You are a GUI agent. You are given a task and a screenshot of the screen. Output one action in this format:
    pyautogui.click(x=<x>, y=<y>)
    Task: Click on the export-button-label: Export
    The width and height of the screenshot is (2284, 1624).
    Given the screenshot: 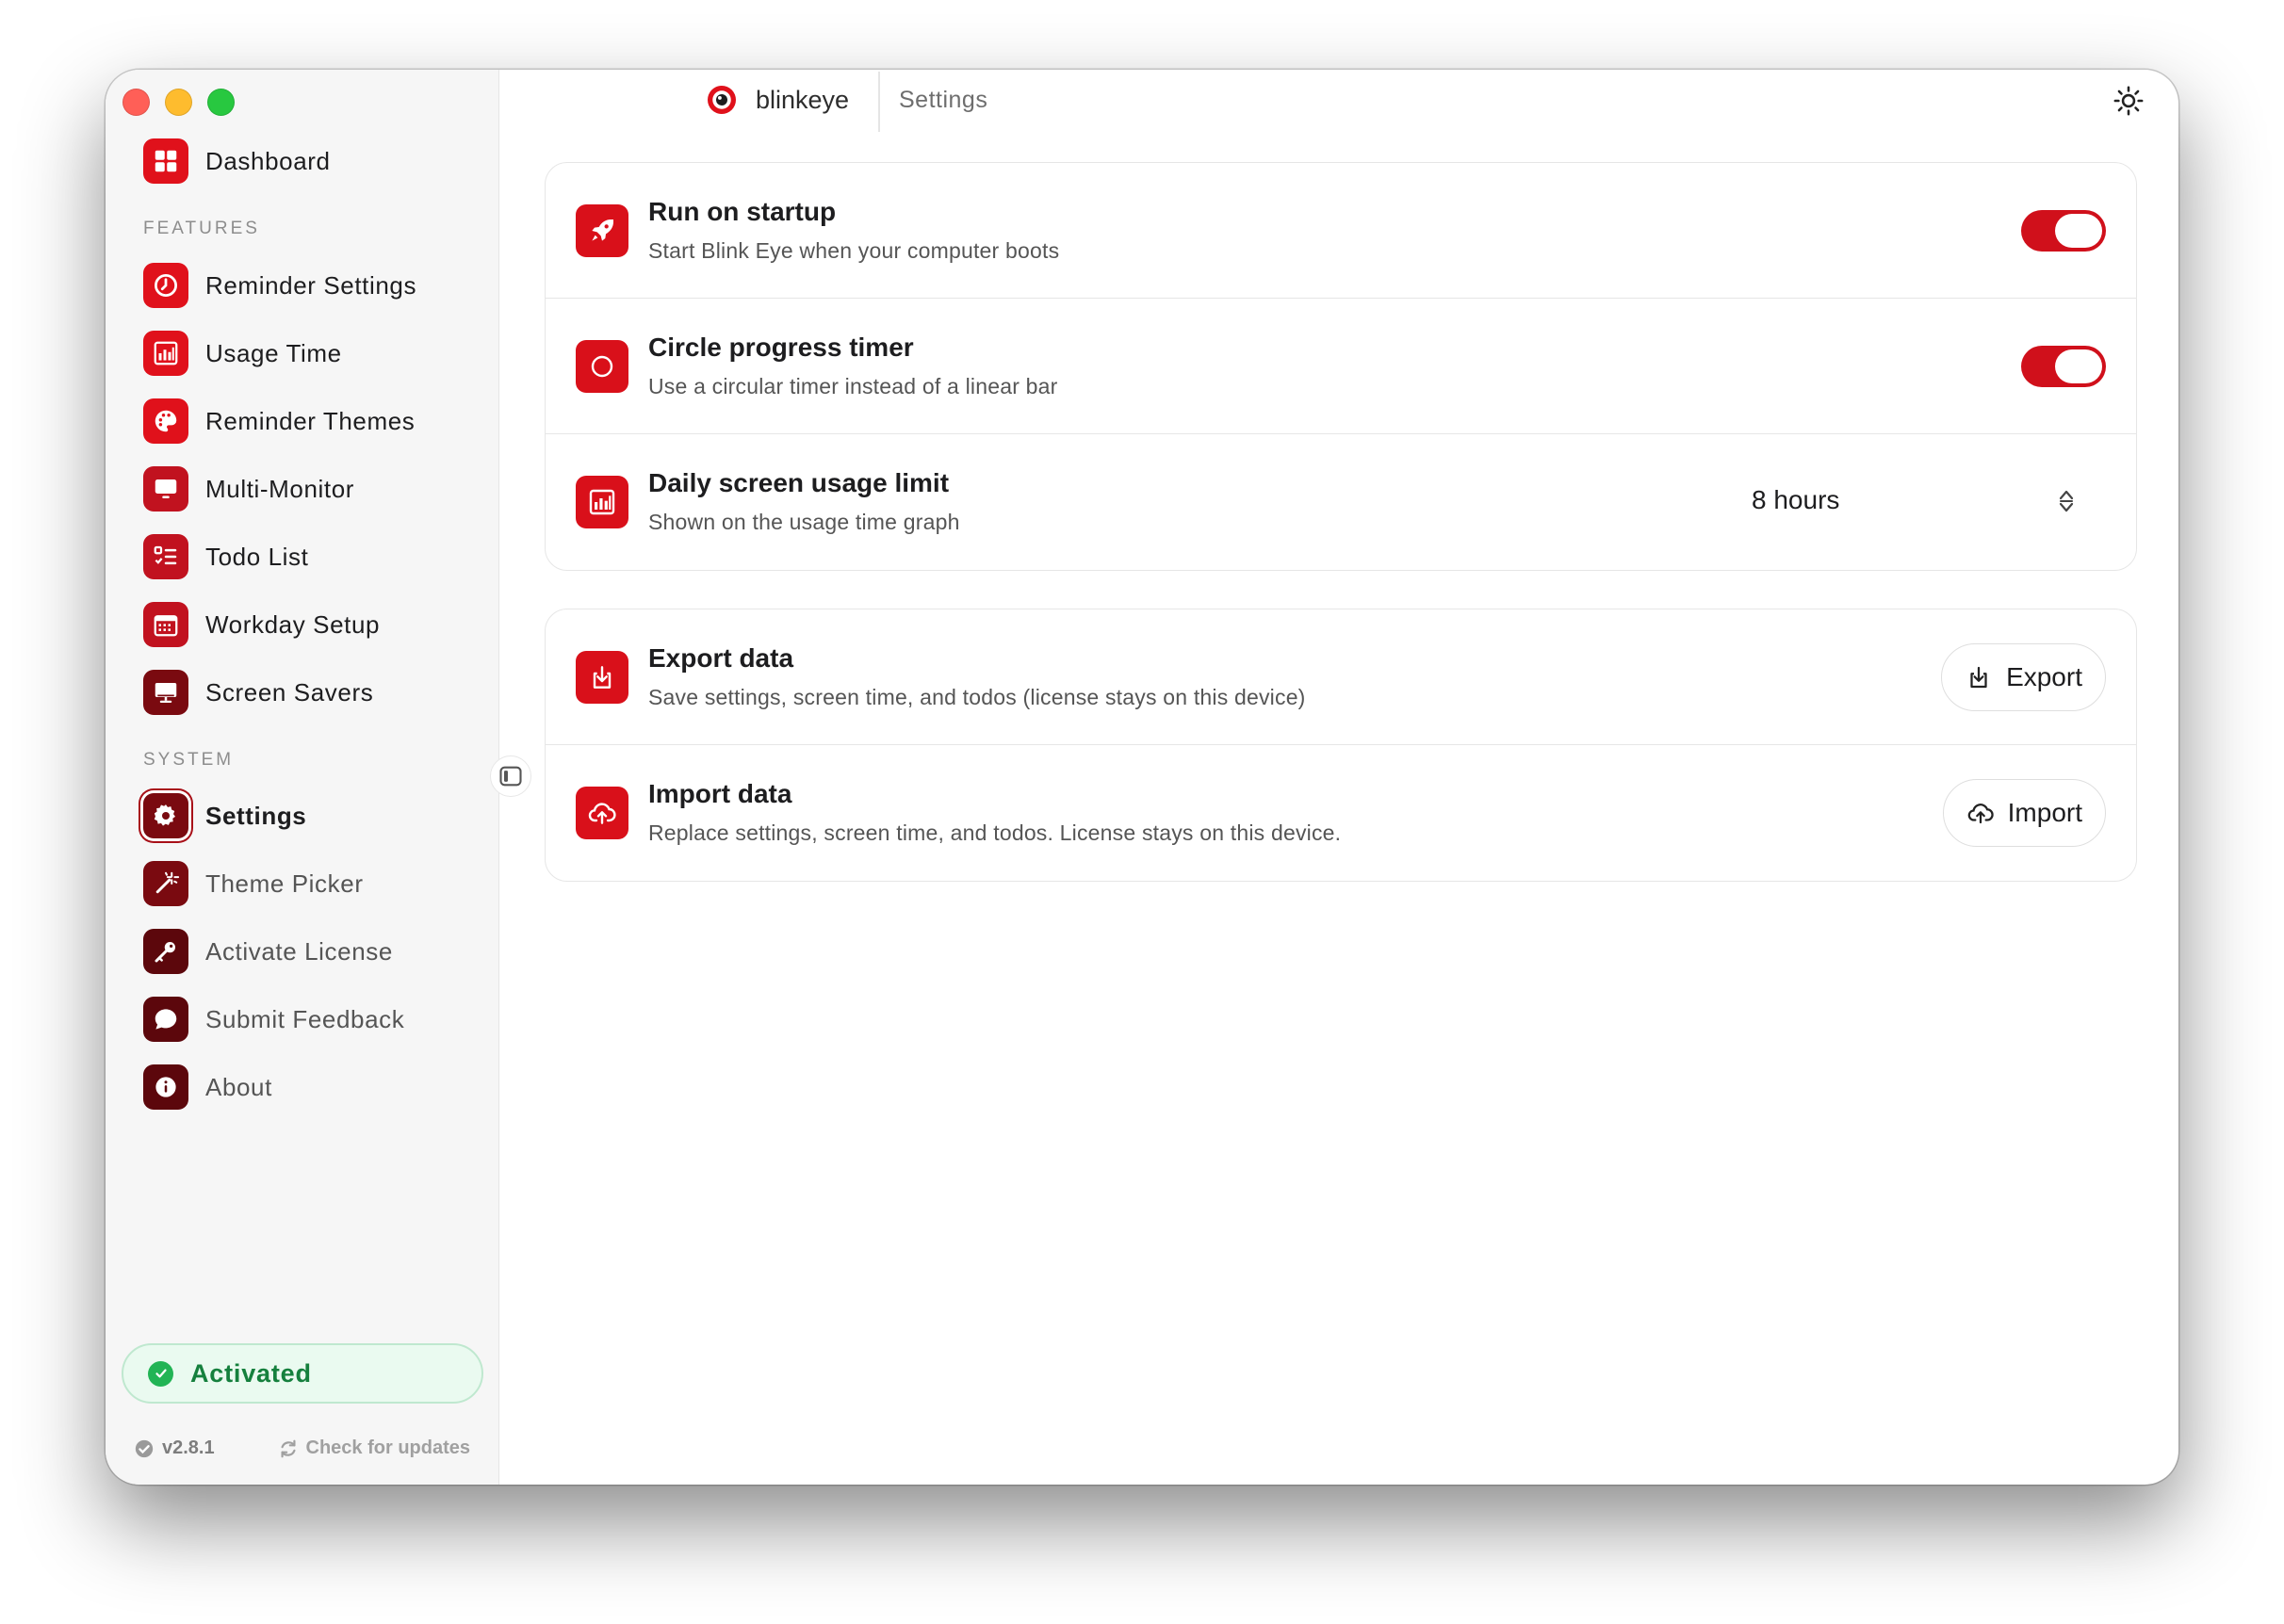 What is the action you would take?
    pyautogui.click(x=2044, y=676)
    